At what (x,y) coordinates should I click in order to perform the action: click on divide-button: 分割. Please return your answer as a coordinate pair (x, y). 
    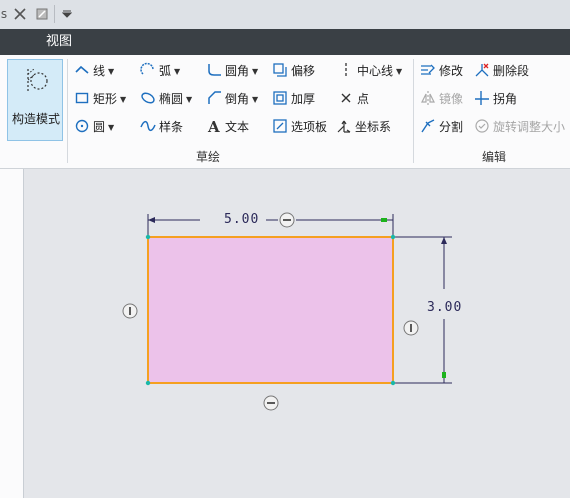
    Looking at the image, I should click on (441, 127).